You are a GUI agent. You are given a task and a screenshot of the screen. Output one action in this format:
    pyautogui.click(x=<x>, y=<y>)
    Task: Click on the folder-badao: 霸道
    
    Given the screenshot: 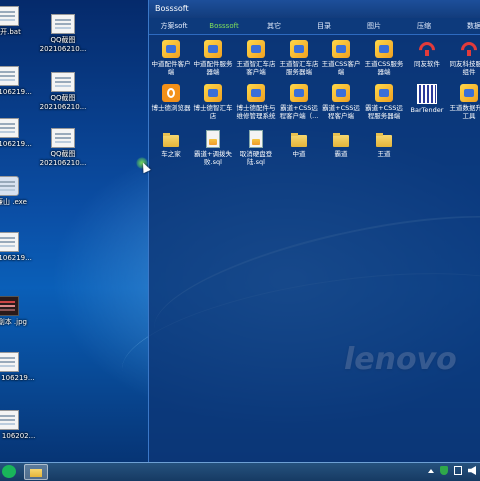 What is the action you would take?
    pyautogui.click(x=341, y=144)
    